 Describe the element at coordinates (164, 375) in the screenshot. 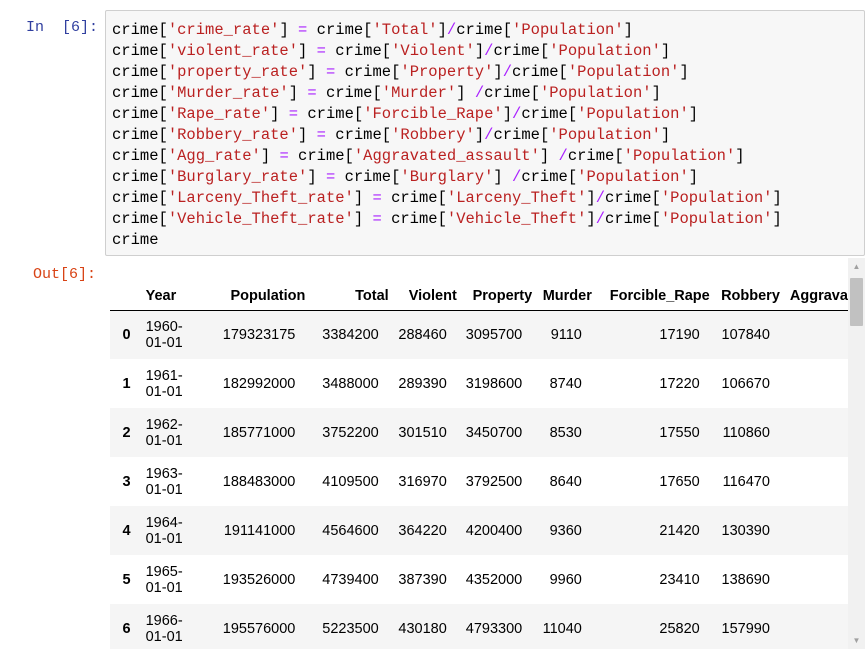

I see `year-part: 1961-` at that location.